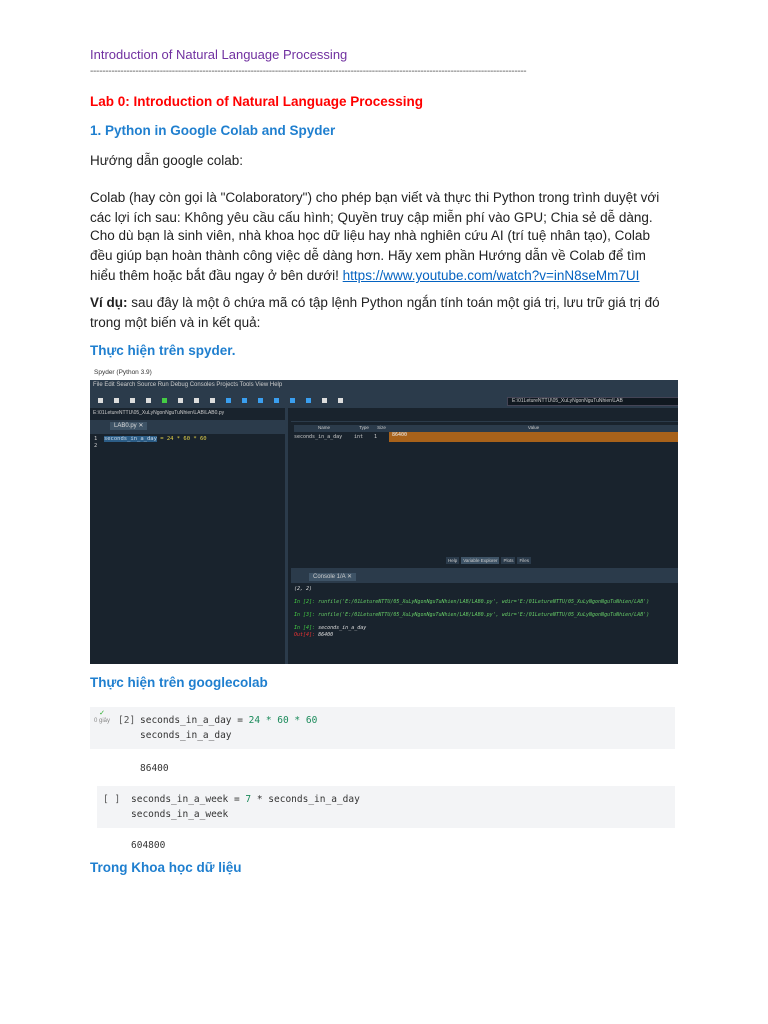 The height and width of the screenshot is (1024, 768). What do you see at coordinates (148, 845) in the screenshot?
I see `cell-output: 604800` at bounding box center [148, 845].